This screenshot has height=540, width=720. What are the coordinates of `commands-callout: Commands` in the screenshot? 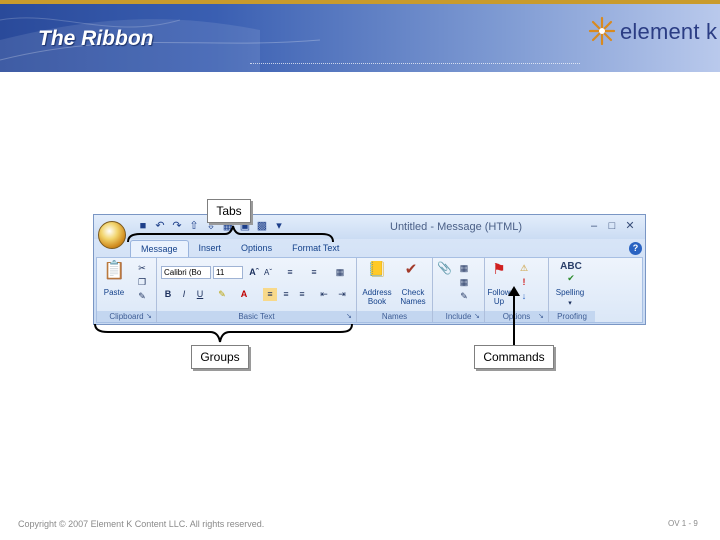 It's located at (514, 357).